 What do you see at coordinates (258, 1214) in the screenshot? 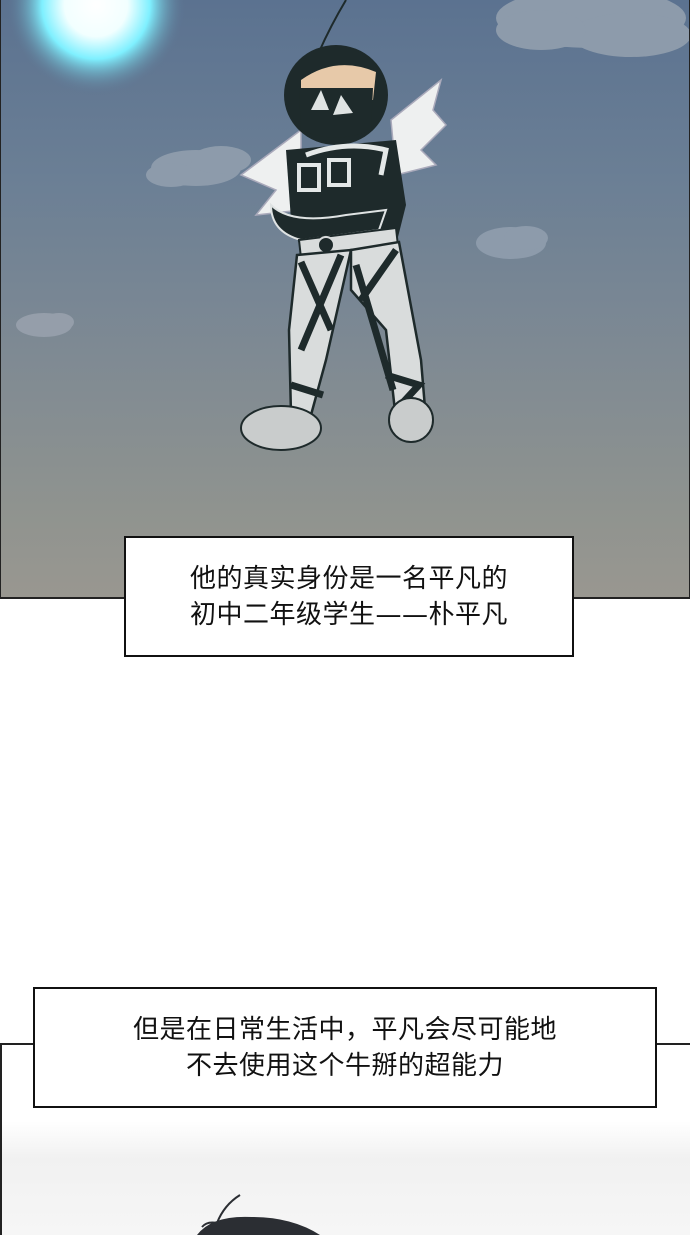
I see `character-head-top` at bounding box center [258, 1214].